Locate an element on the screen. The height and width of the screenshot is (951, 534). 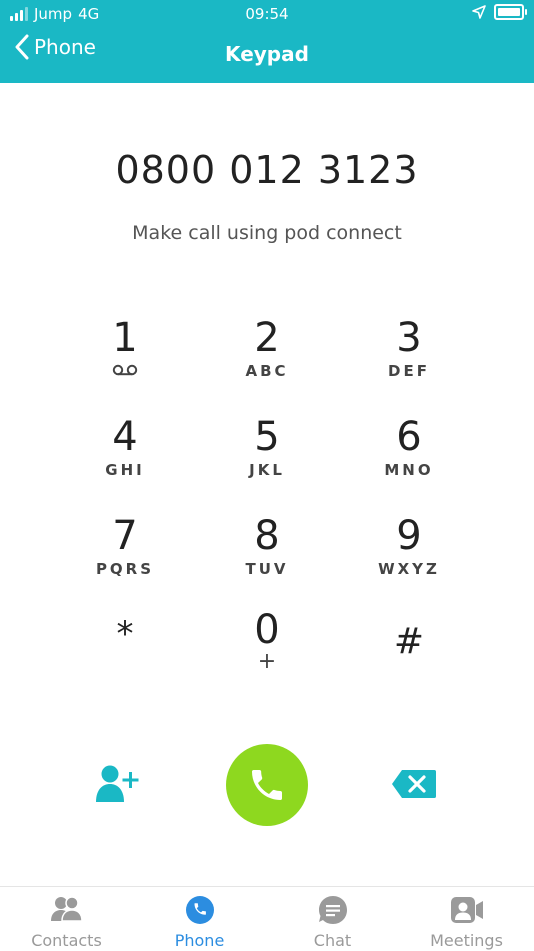
chat-icon is located at coordinates (332, 910).